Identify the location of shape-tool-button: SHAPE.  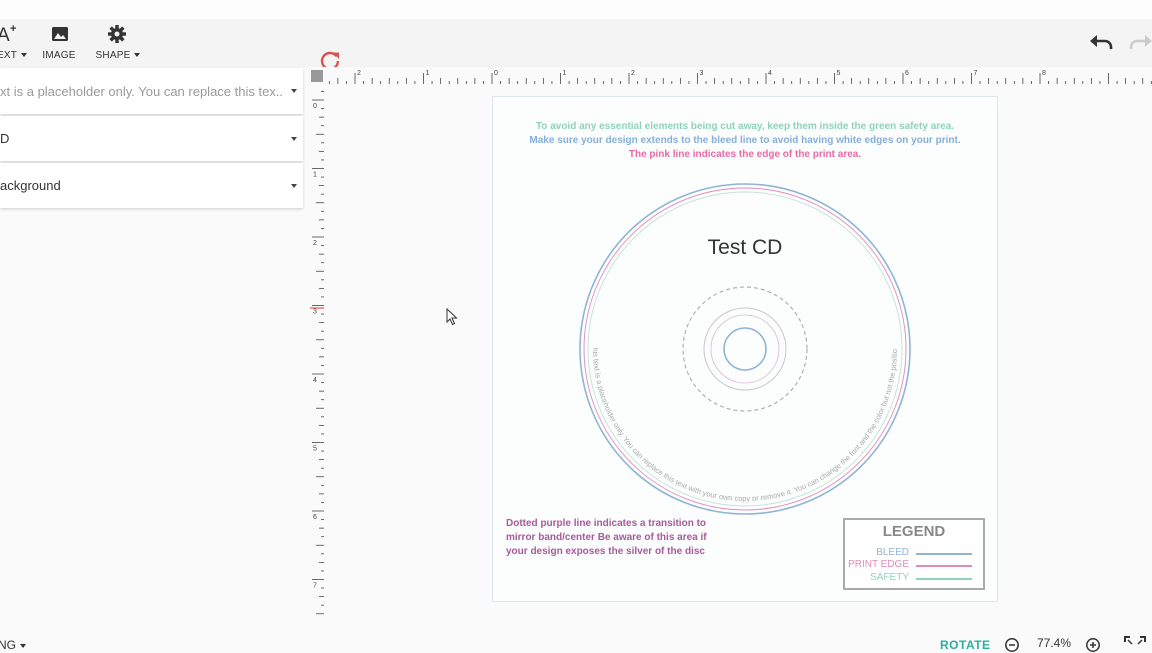
(118, 43).